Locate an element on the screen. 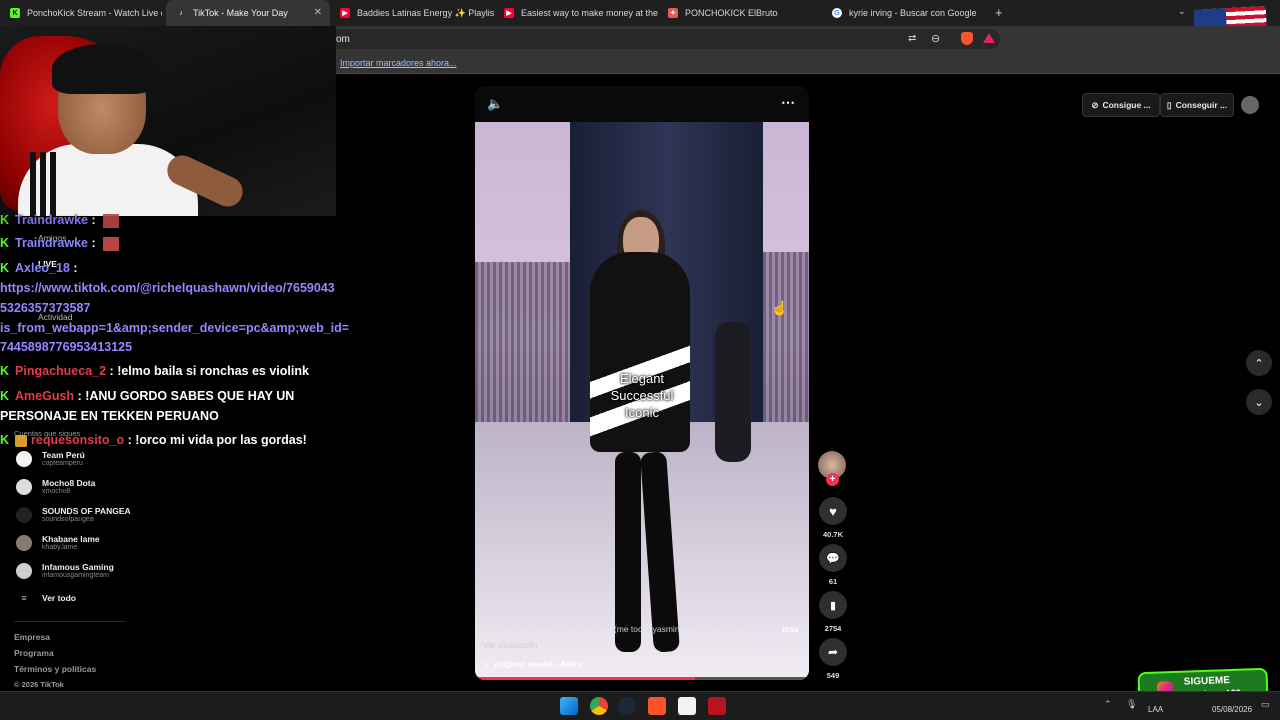 The width and height of the screenshot is (1280, 720). more-options-icon: ⋯ is located at coordinates (788, 102).